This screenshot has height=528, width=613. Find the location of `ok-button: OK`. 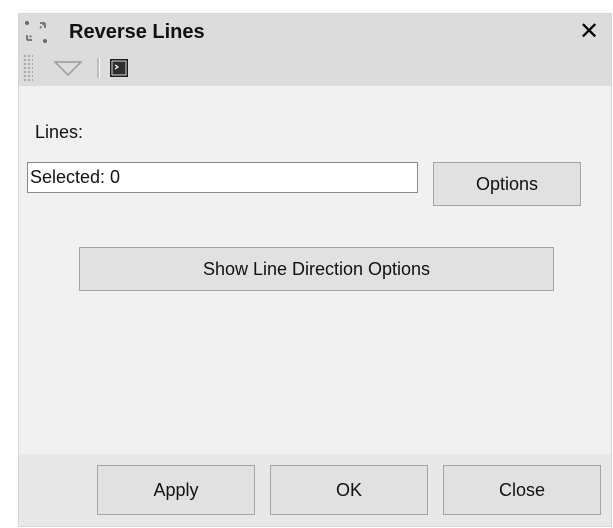

ok-button: OK is located at coordinates (349, 490).